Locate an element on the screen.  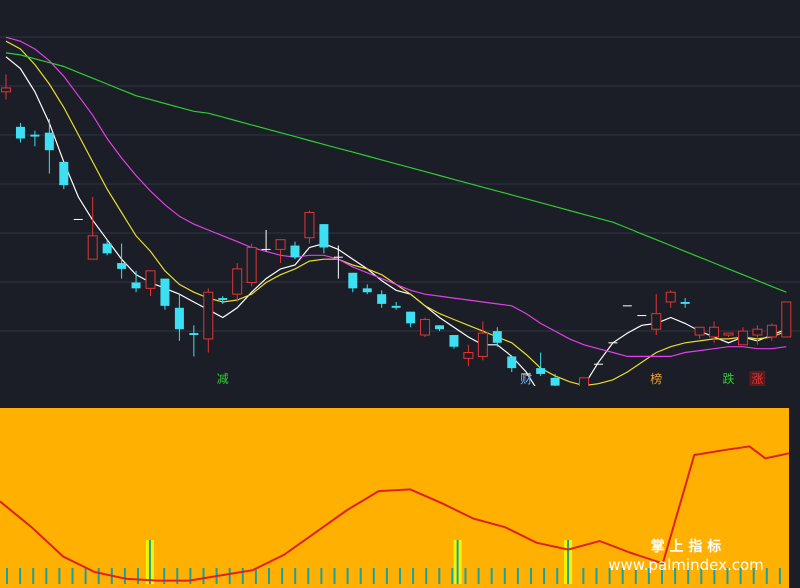
watermark-title: 掌 上 指 标 is located at coordinates (686, 546).